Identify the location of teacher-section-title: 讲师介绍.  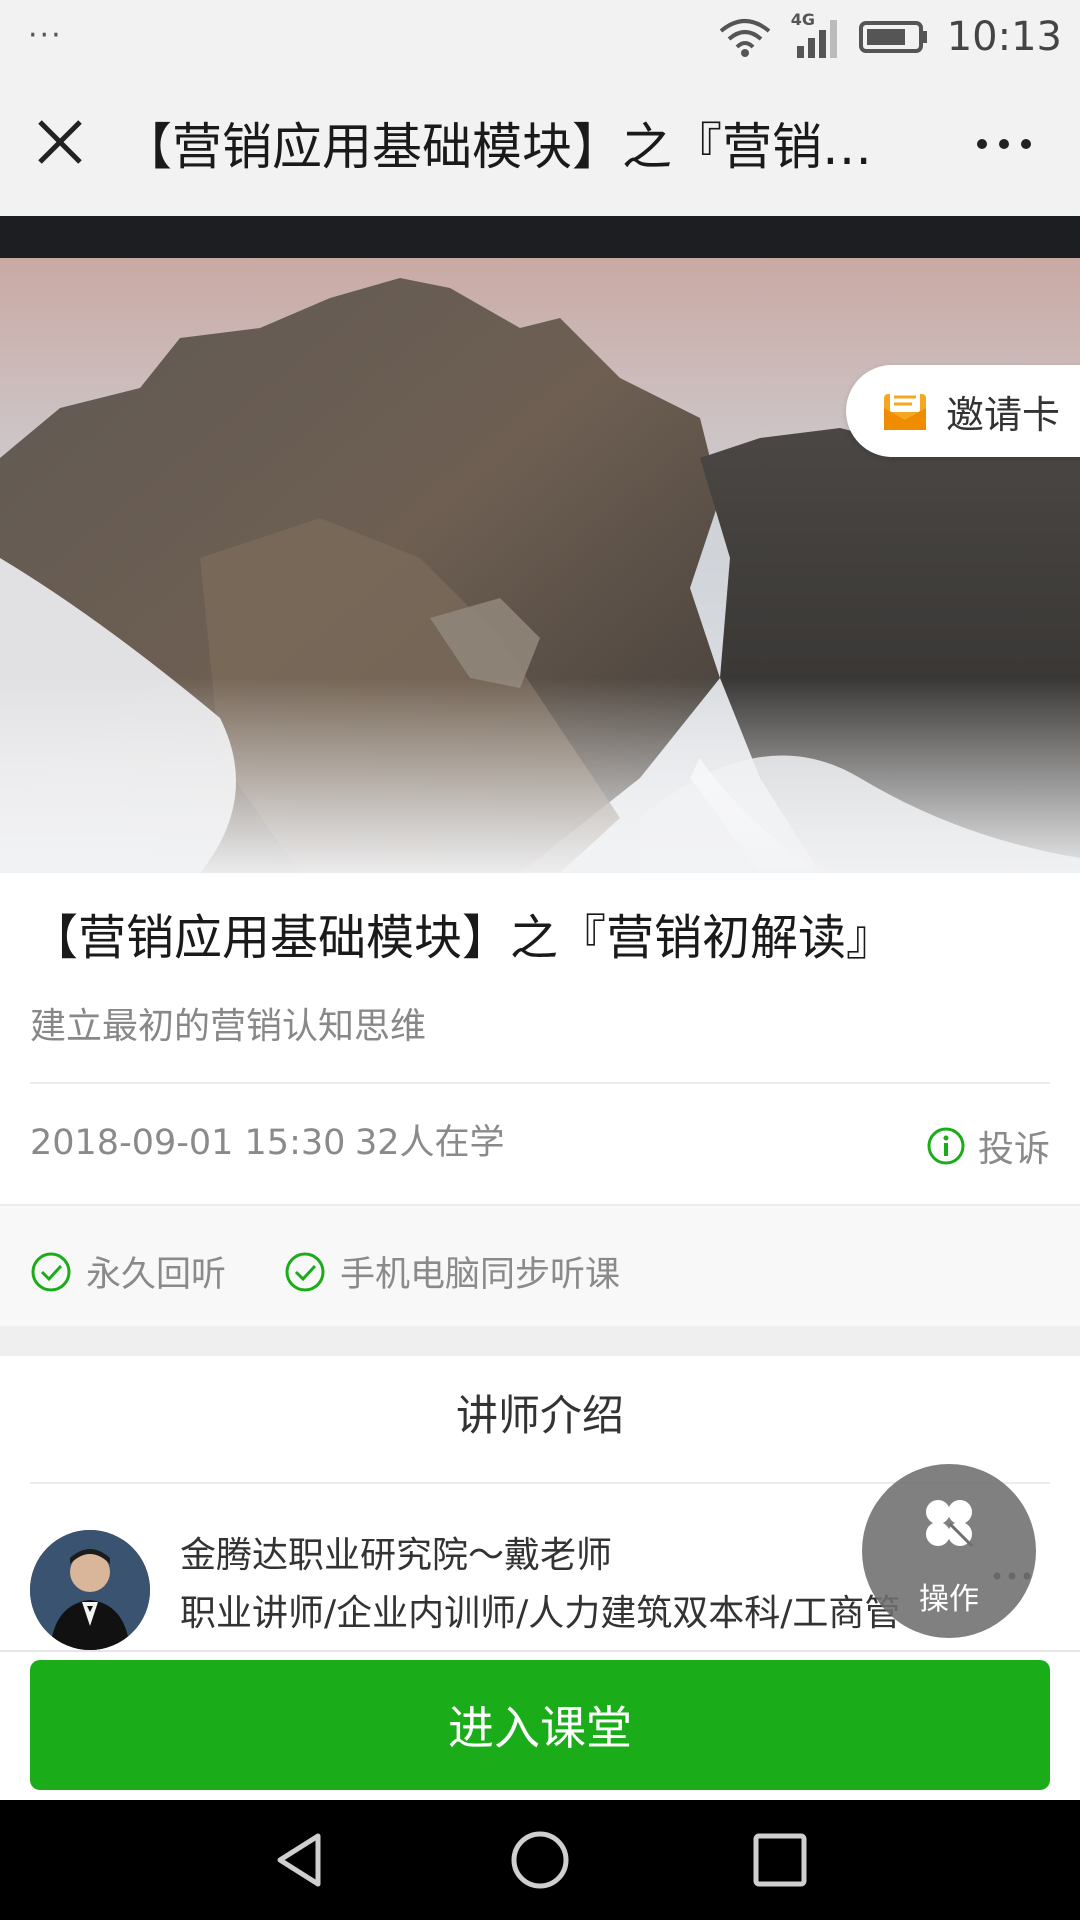
(539, 1415).